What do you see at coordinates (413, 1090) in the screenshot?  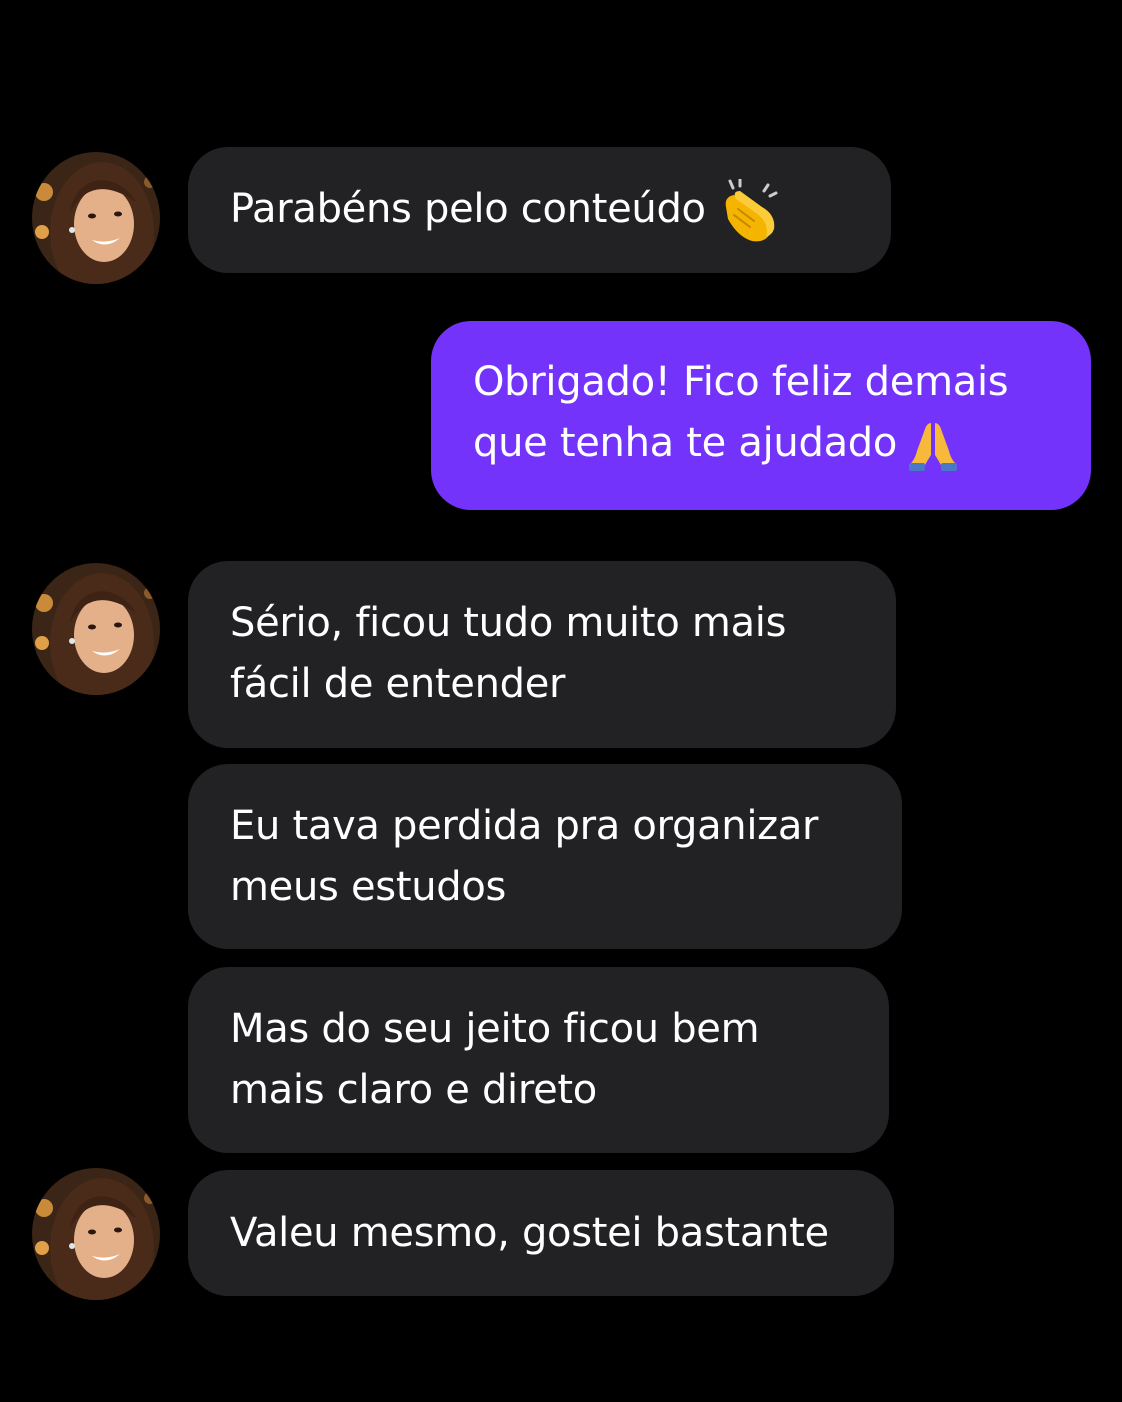 I see `message-text-line-2: mais claro e direto` at bounding box center [413, 1090].